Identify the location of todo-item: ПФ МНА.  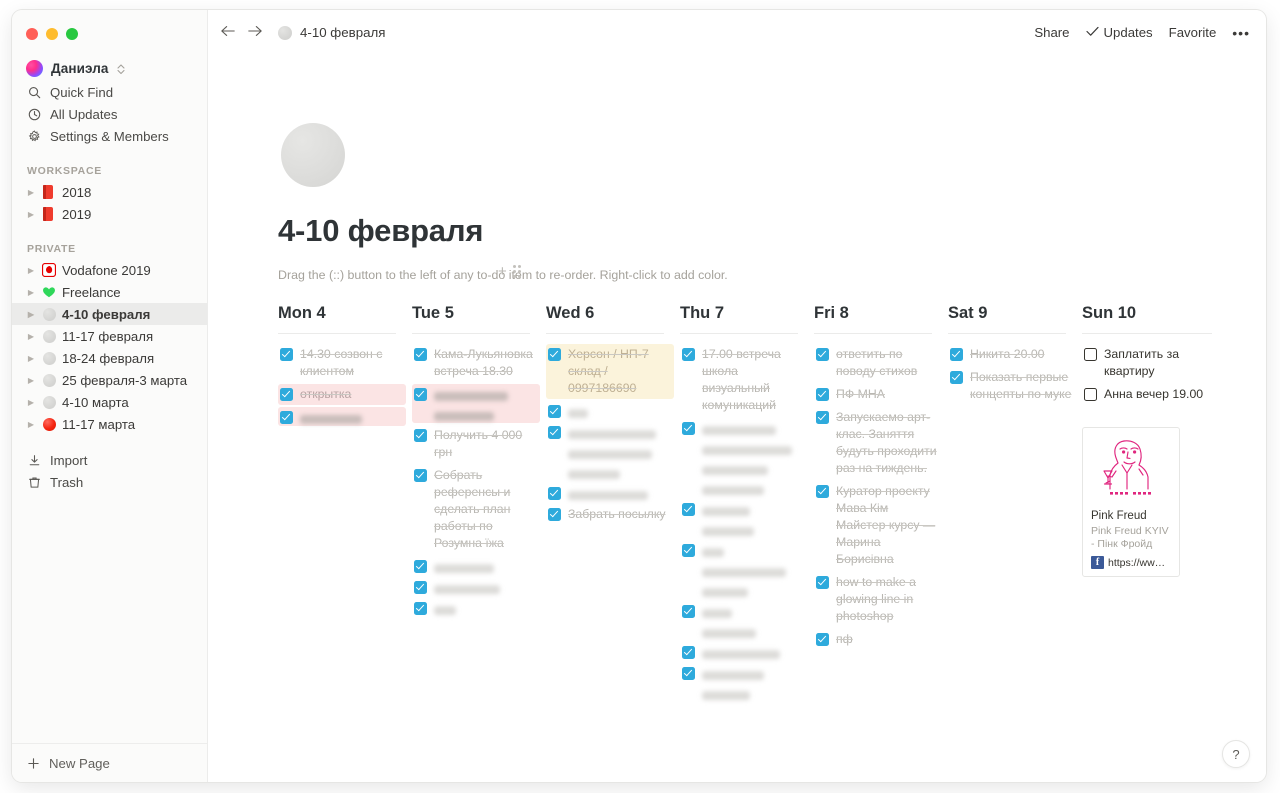
(878, 394).